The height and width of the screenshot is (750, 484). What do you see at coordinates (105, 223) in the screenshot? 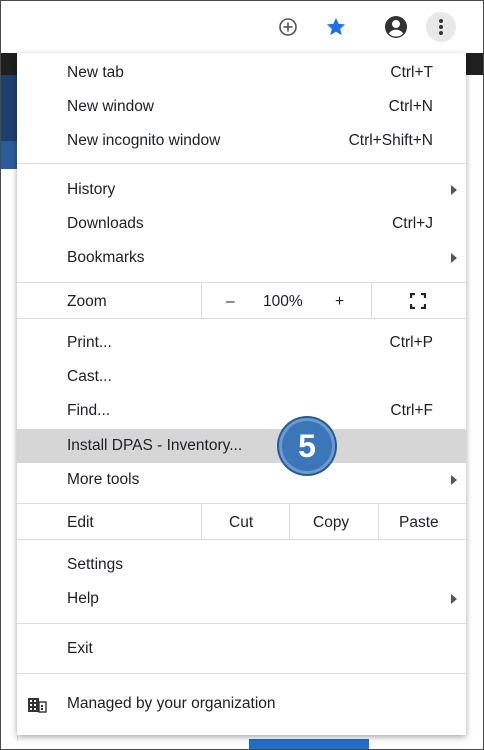
I see `menu-item-label: Downloads` at bounding box center [105, 223].